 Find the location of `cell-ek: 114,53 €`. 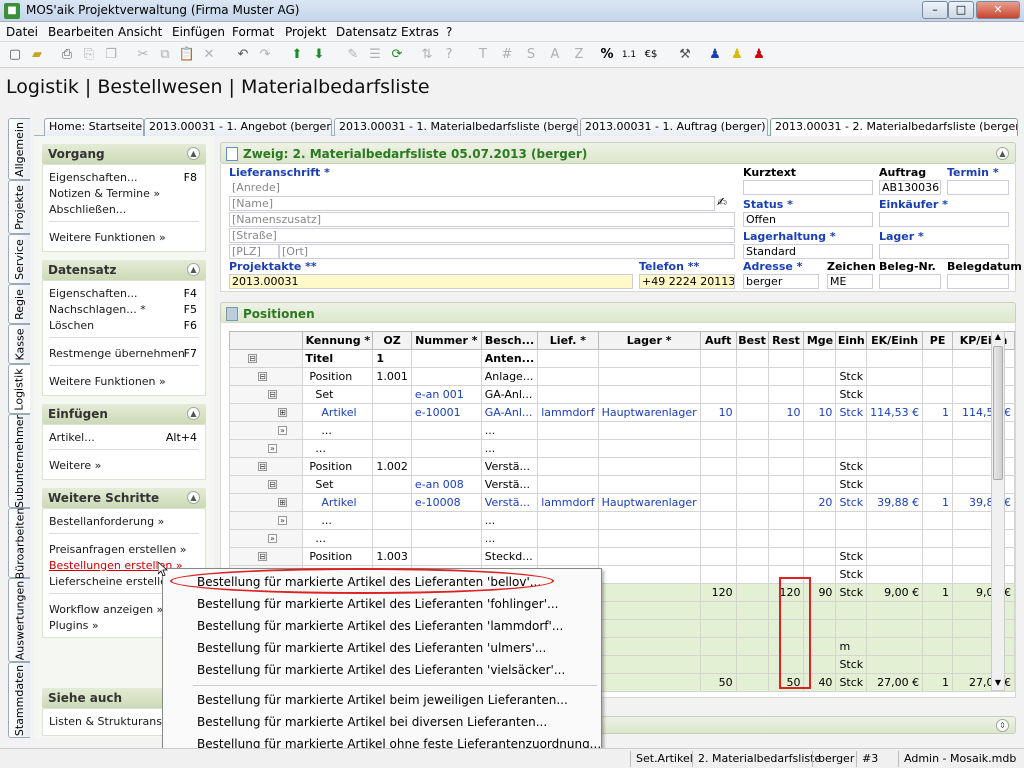

cell-ek: 114,53 € is located at coordinates (895, 412).